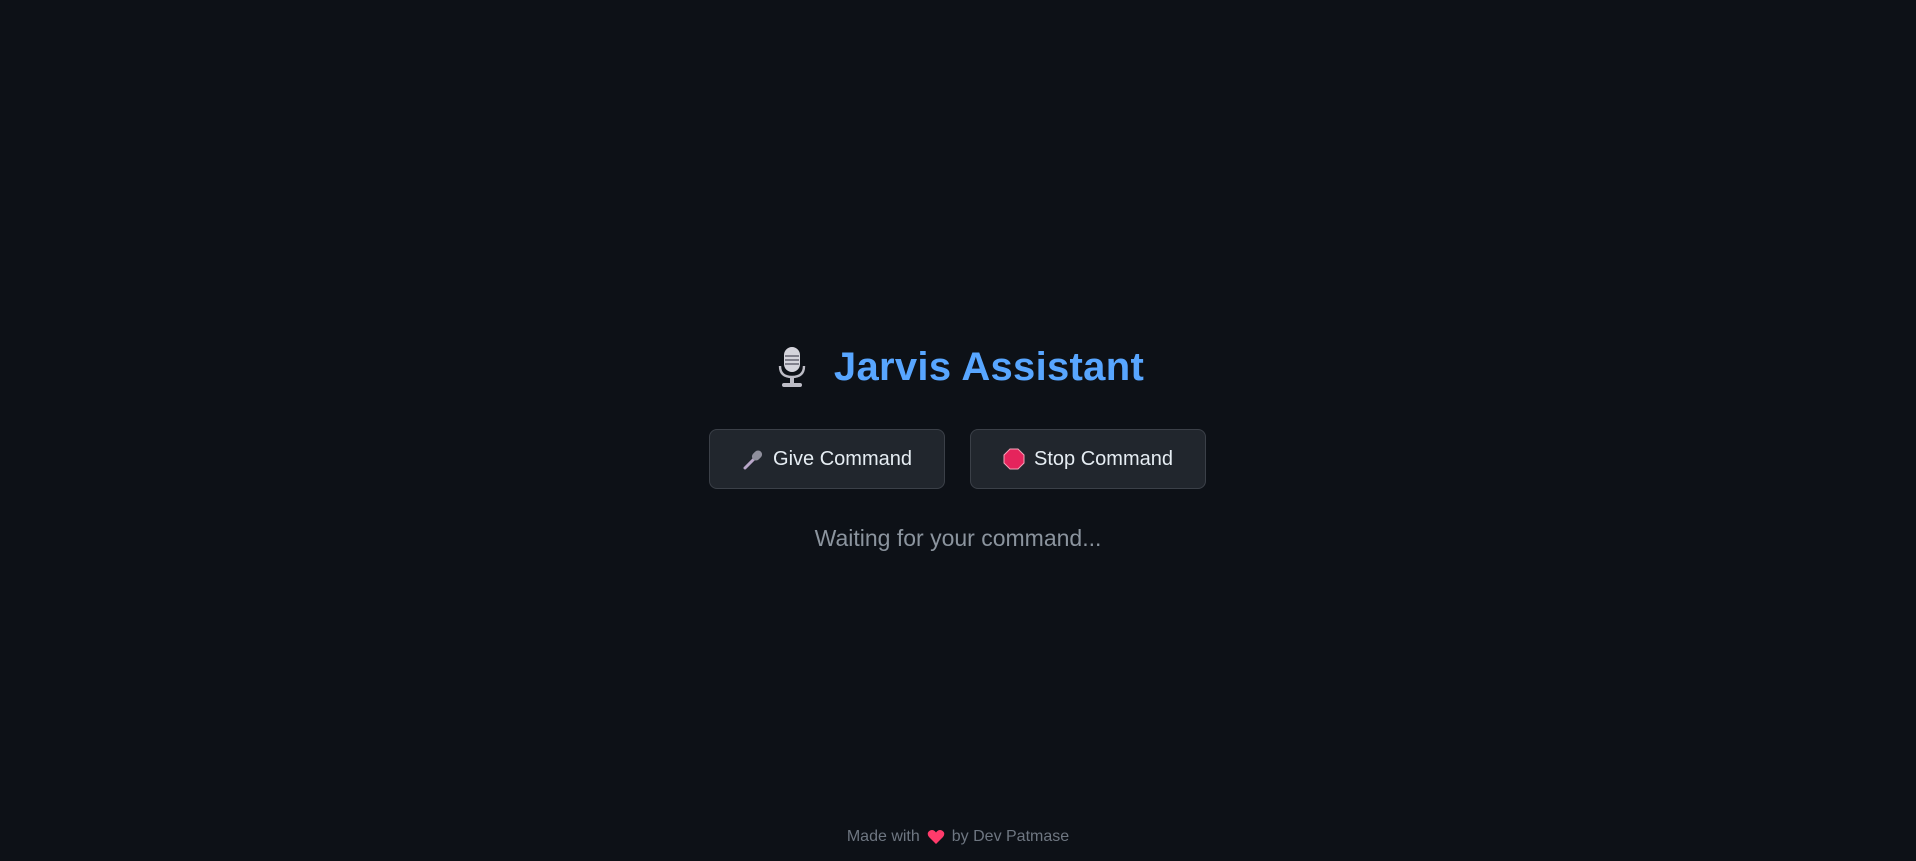  Describe the element at coordinates (1103, 458) in the screenshot. I see `stop-command-label: Stop Command` at that location.